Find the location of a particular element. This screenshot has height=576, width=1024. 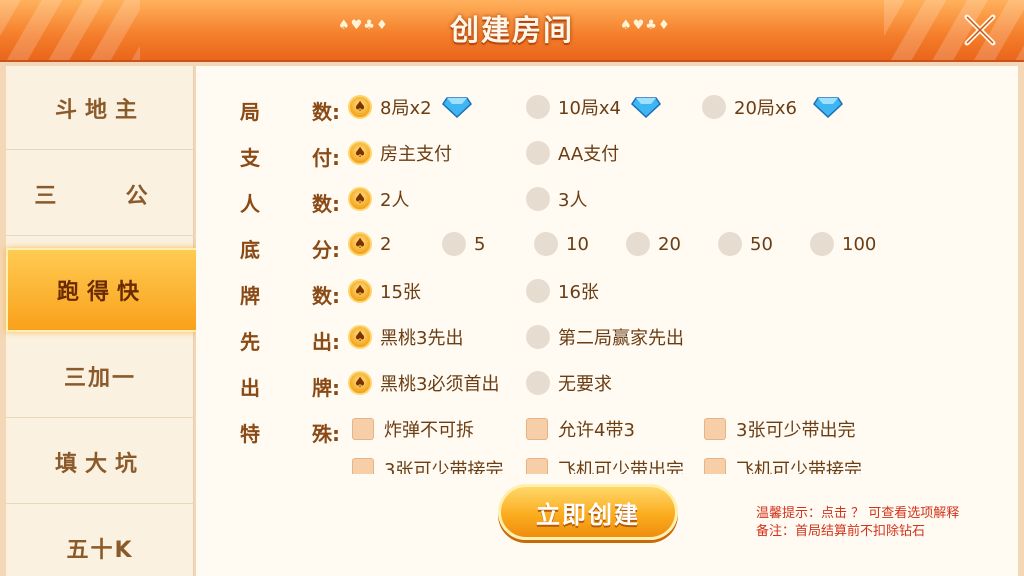

base-option-10: 10 is located at coordinates (561, 244).